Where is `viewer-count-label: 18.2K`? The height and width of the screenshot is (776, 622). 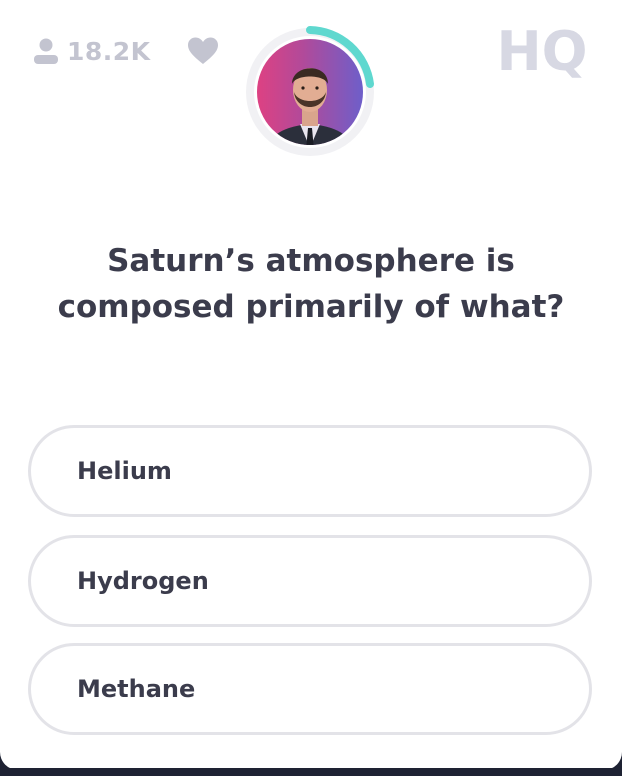 viewer-count-label: 18.2K is located at coordinates (109, 51).